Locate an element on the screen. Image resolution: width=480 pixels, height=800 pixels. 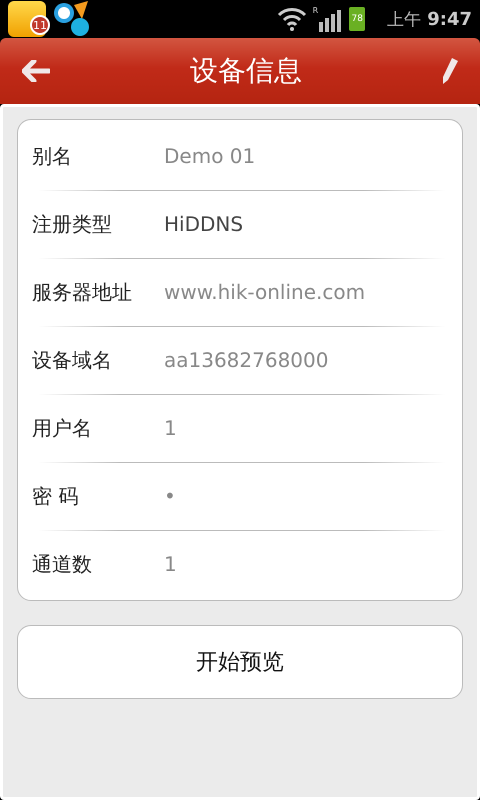
field-value: • is located at coordinates (170, 496).